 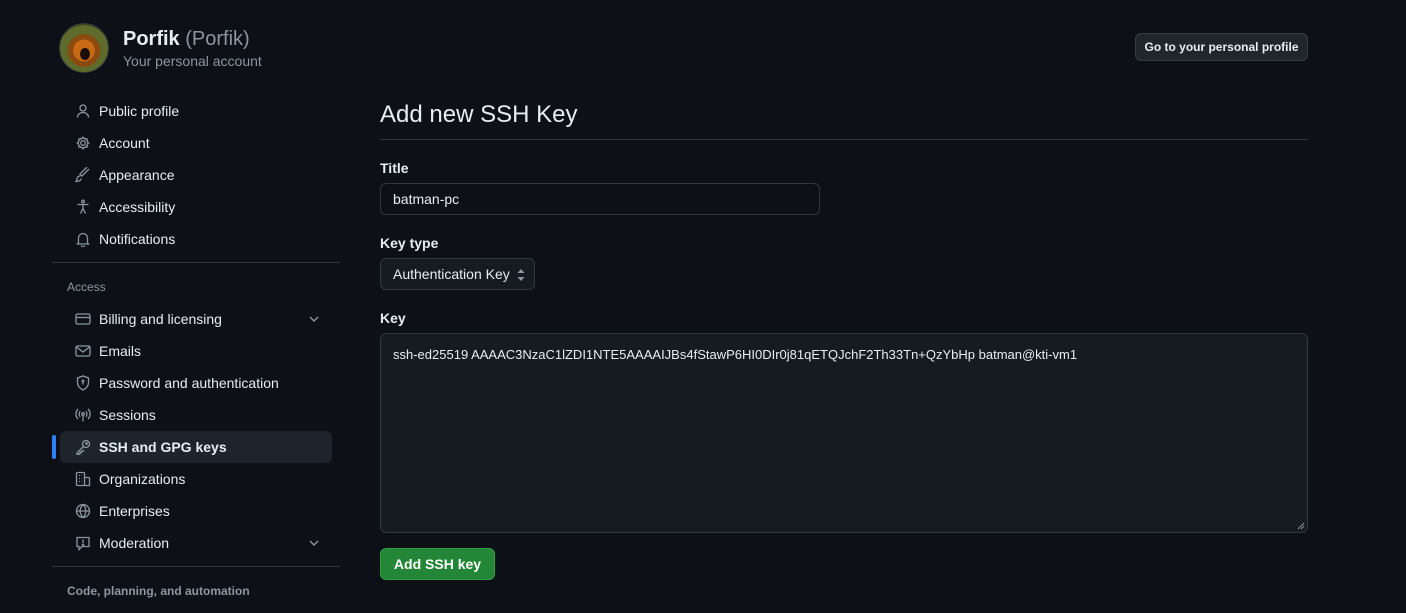 What do you see at coordinates (196, 415) in the screenshot?
I see `sidebar-item-sessions: Sessions` at bounding box center [196, 415].